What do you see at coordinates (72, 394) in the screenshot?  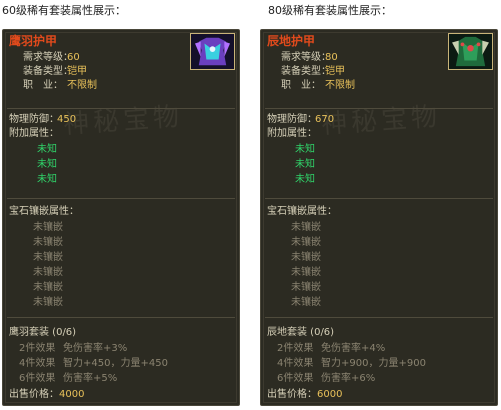 I see `price-value: 4000` at bounding box center [72, 394].